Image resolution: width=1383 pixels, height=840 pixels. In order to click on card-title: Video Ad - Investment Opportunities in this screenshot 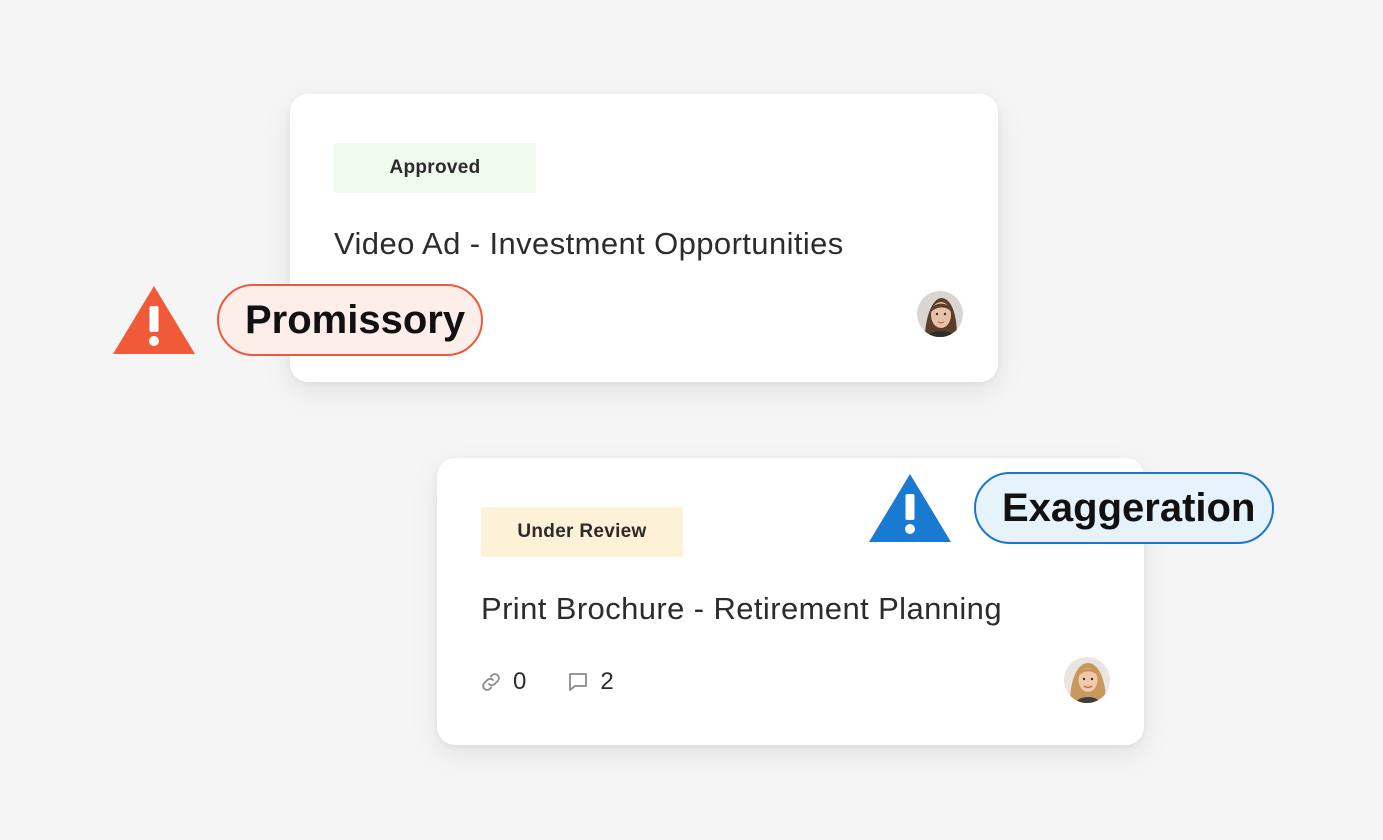, I will do `click(589, 244)`.